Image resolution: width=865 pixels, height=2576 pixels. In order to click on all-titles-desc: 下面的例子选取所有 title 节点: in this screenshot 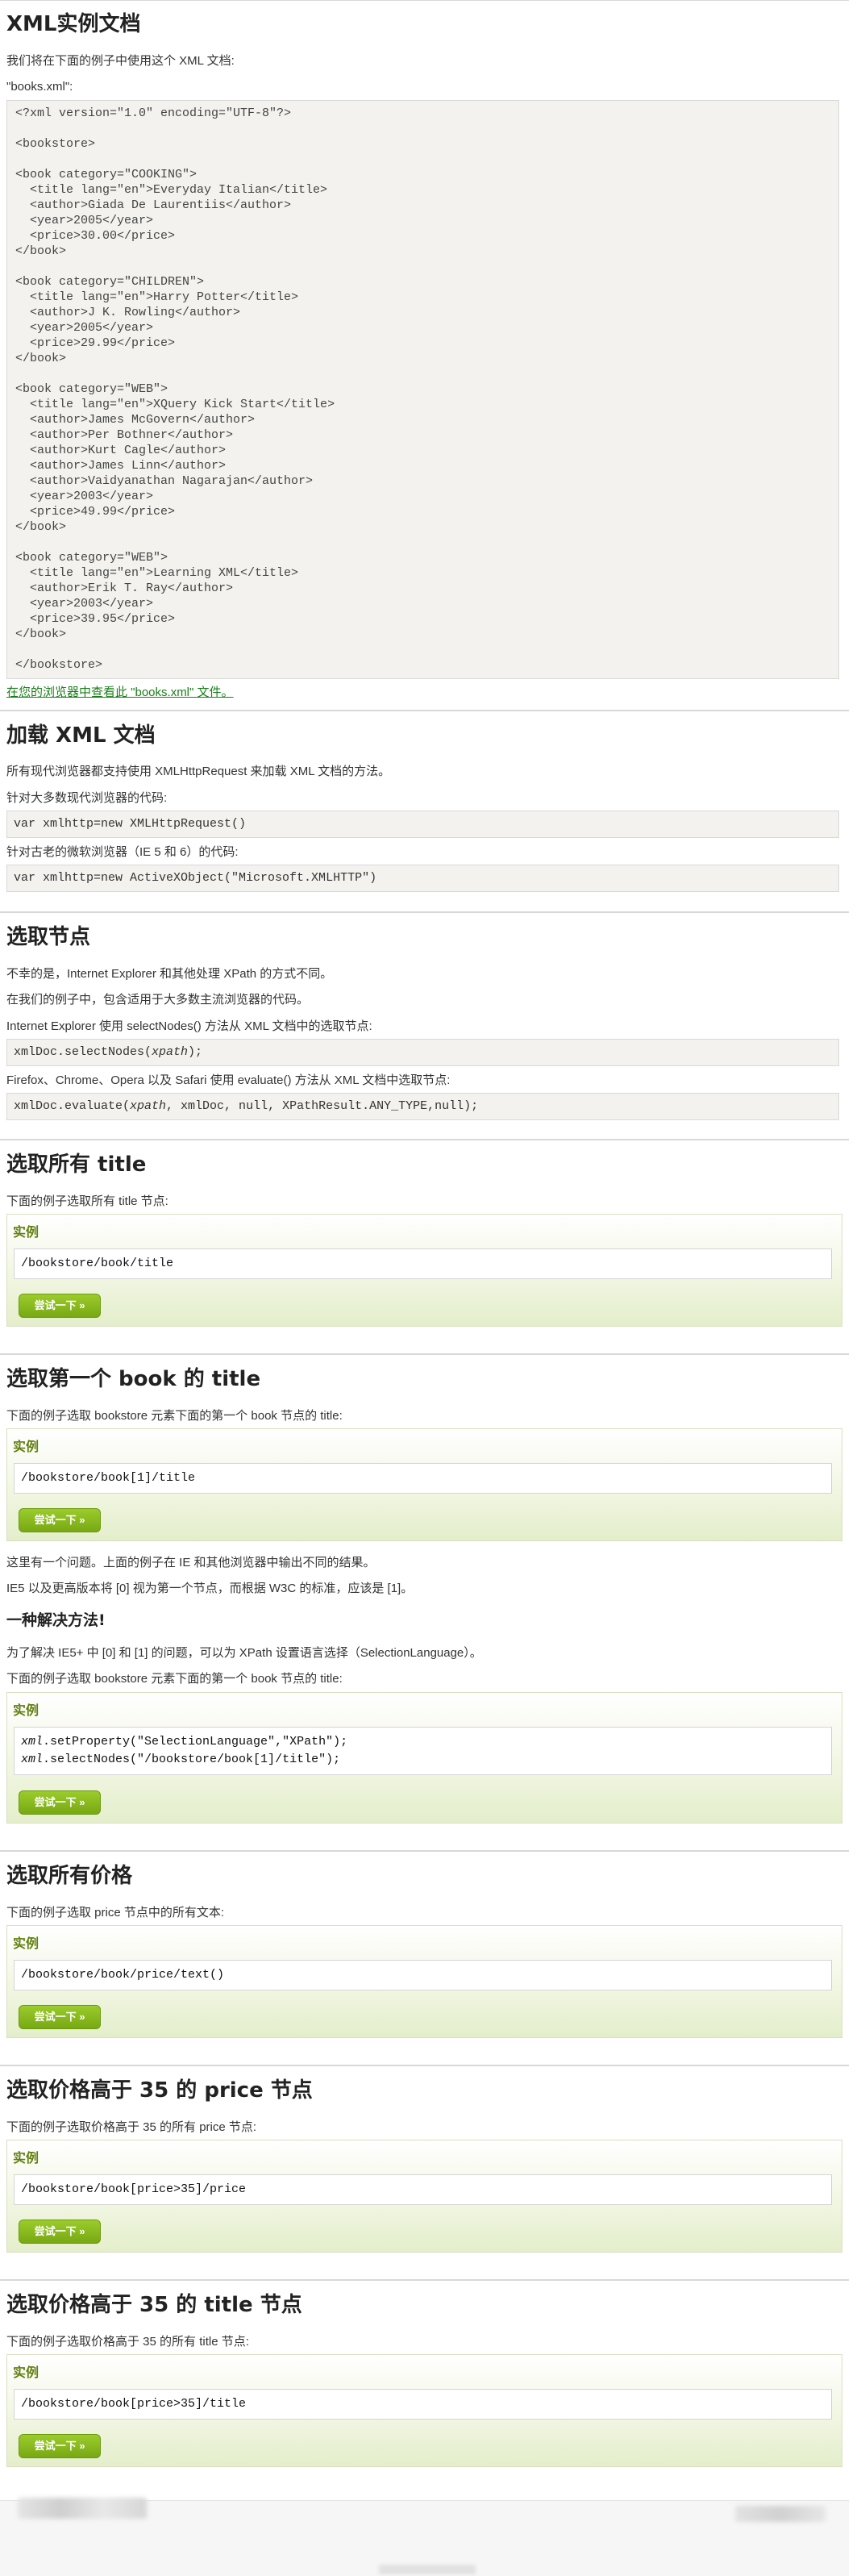, I will do `click(87, 1201)`.